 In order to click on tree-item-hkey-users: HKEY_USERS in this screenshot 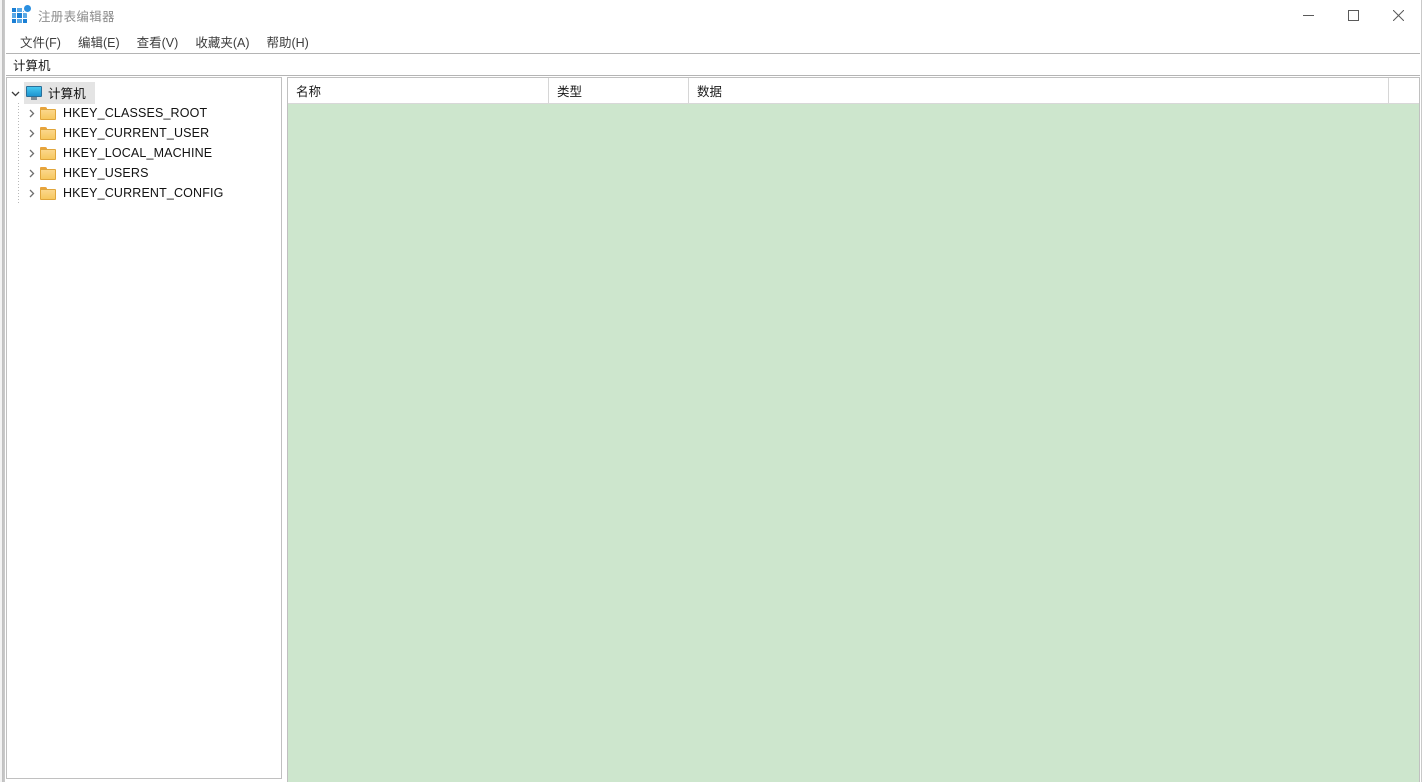, I will do `click(152, 173)`.